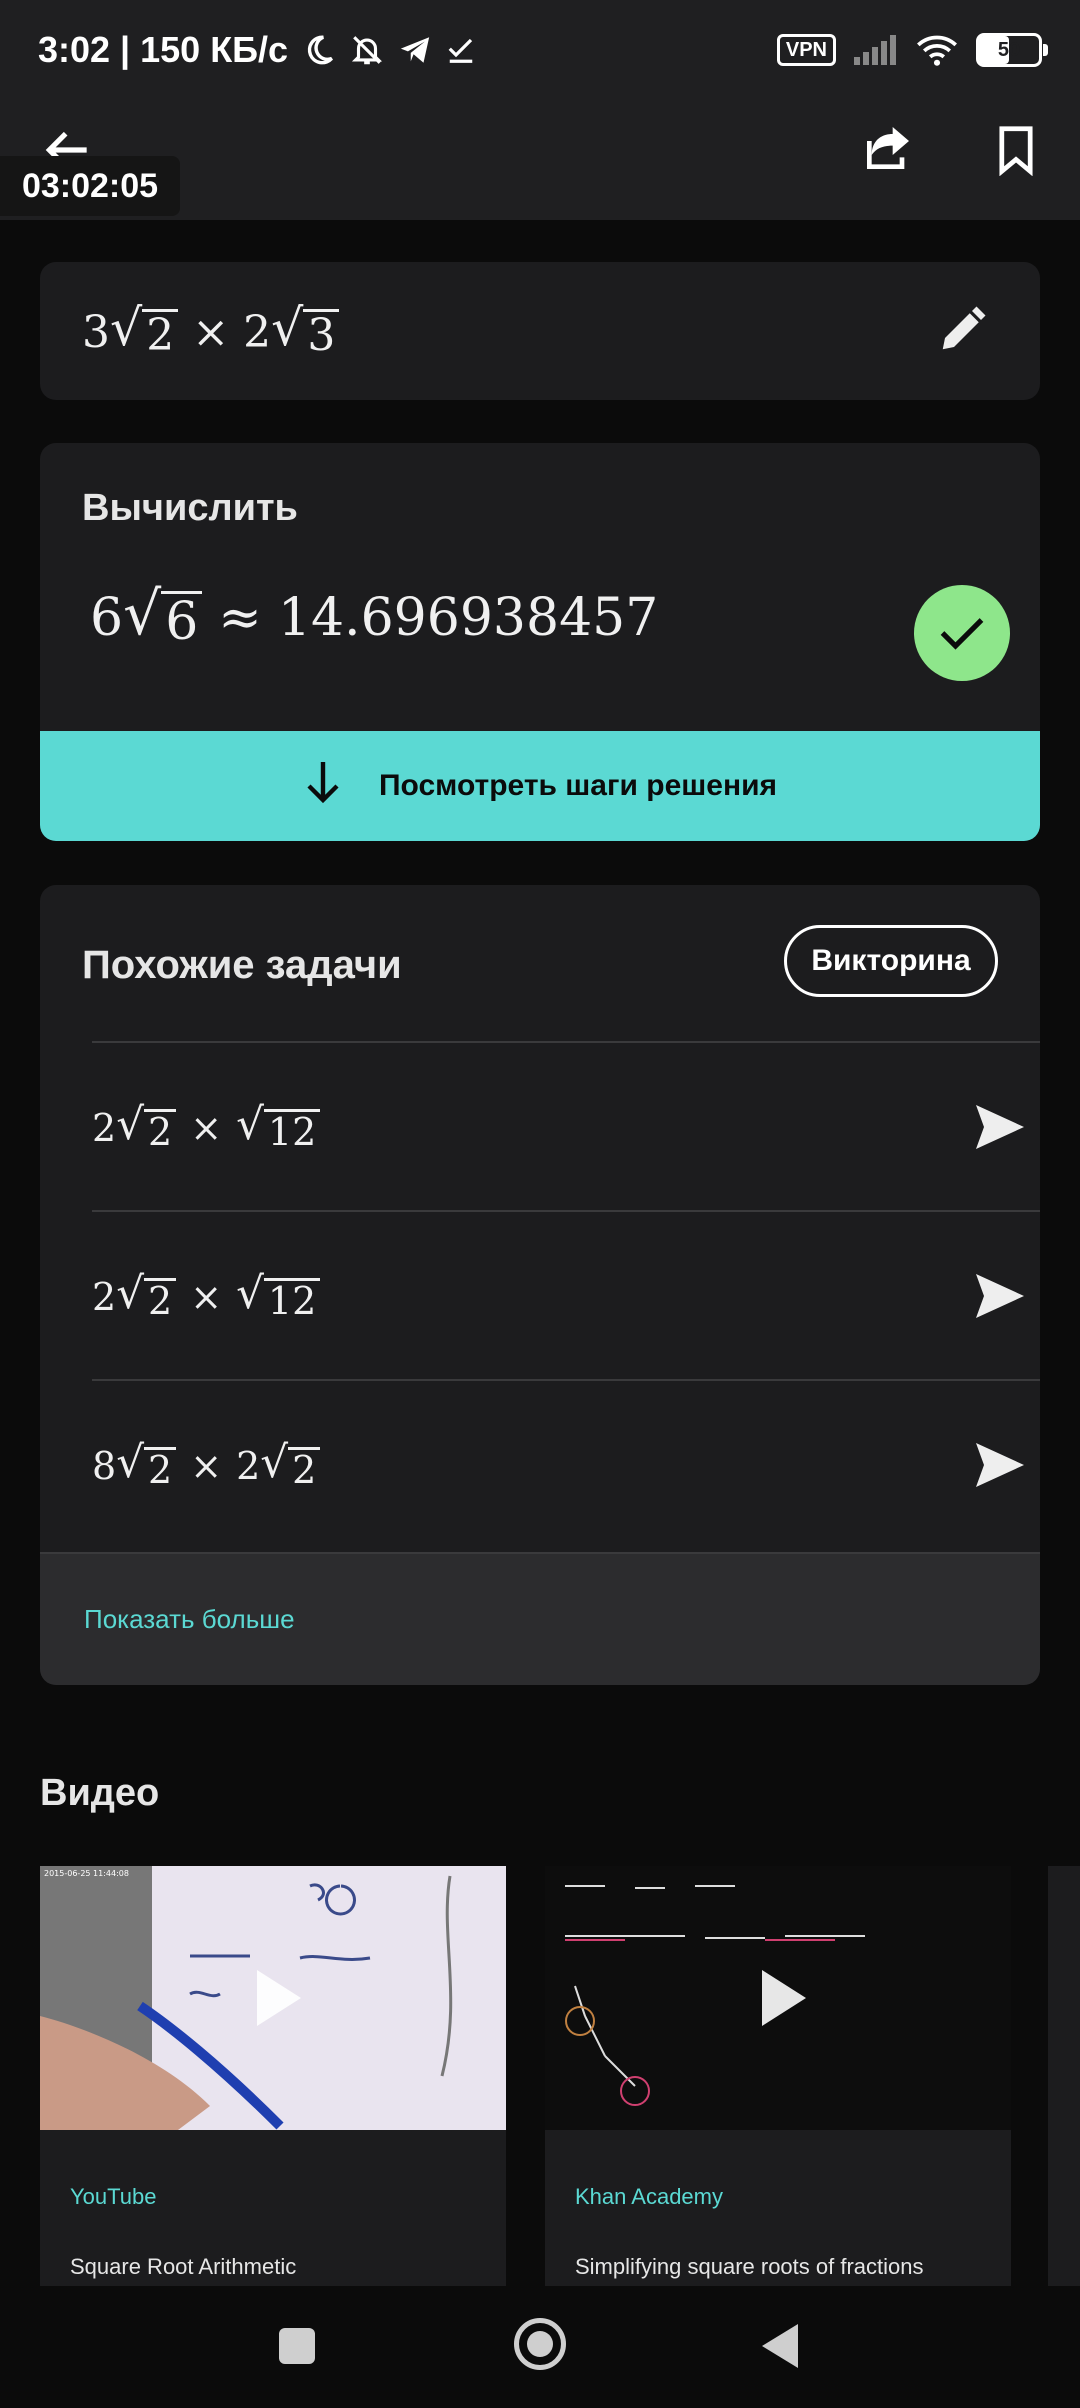 The width and height of the screenshot is (1080, 2408). Describe the element at coordinates (104, 1466) in the screenshot. I see `coef-a: 8` at that location.